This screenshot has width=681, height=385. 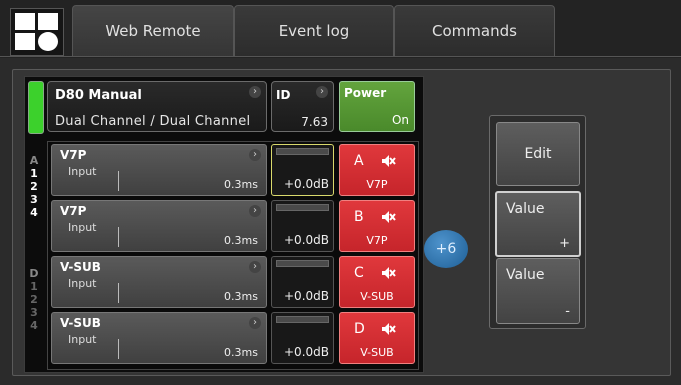 What do you see at coordinates (359, 161) in the screenshot?
I see `mute-letter: A` at bounding box center [359, 161].